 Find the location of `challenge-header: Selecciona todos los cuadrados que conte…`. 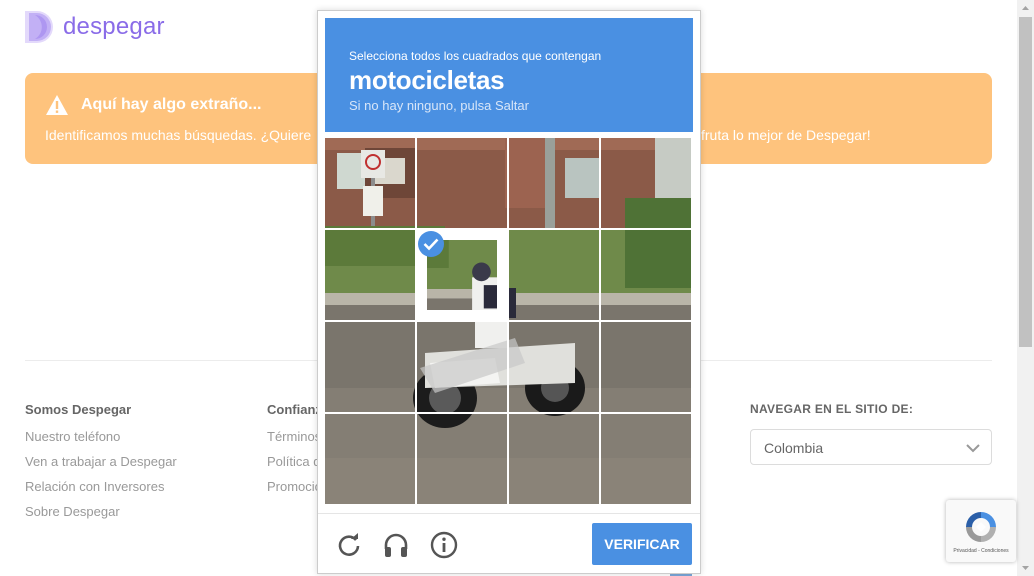

challenge-header: Selecciona todos los cuadrados que conte… is located at coordinates (509, 75).